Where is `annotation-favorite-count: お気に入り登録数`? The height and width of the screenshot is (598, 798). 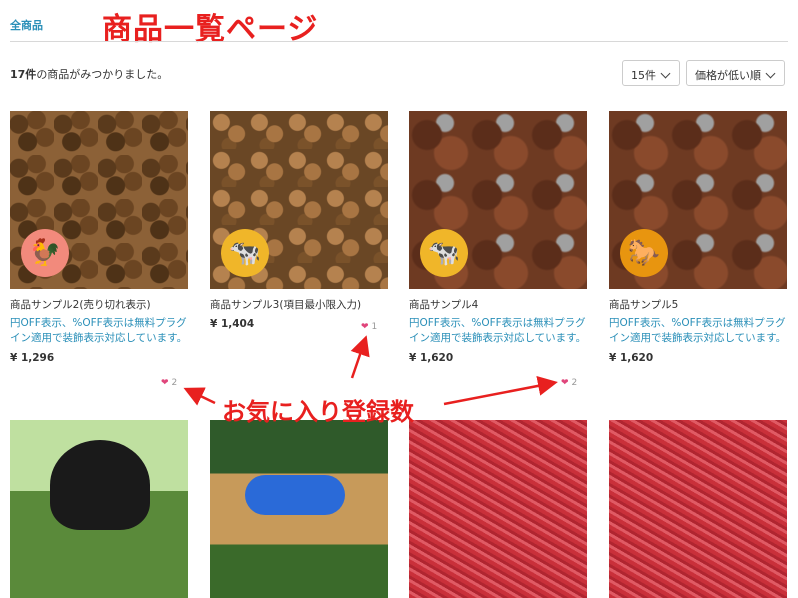 annotation-favorite-count: お気に入り登録数 is located at coordinates (318, 412).